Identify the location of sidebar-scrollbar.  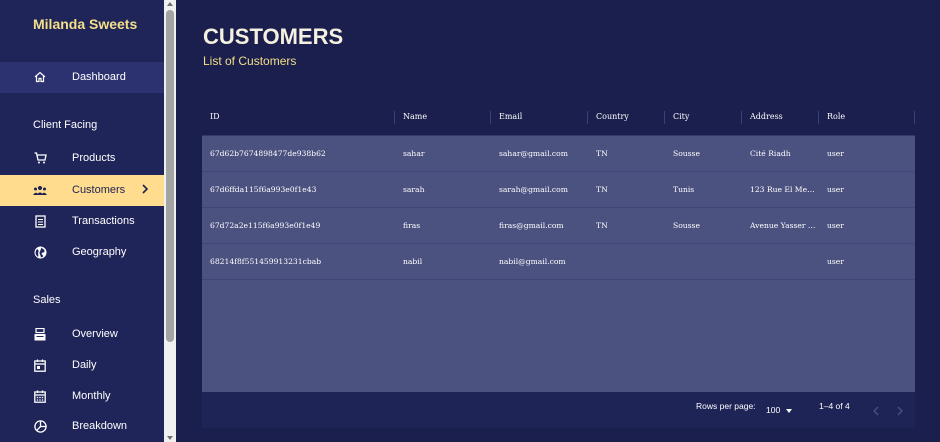
(170, 221).